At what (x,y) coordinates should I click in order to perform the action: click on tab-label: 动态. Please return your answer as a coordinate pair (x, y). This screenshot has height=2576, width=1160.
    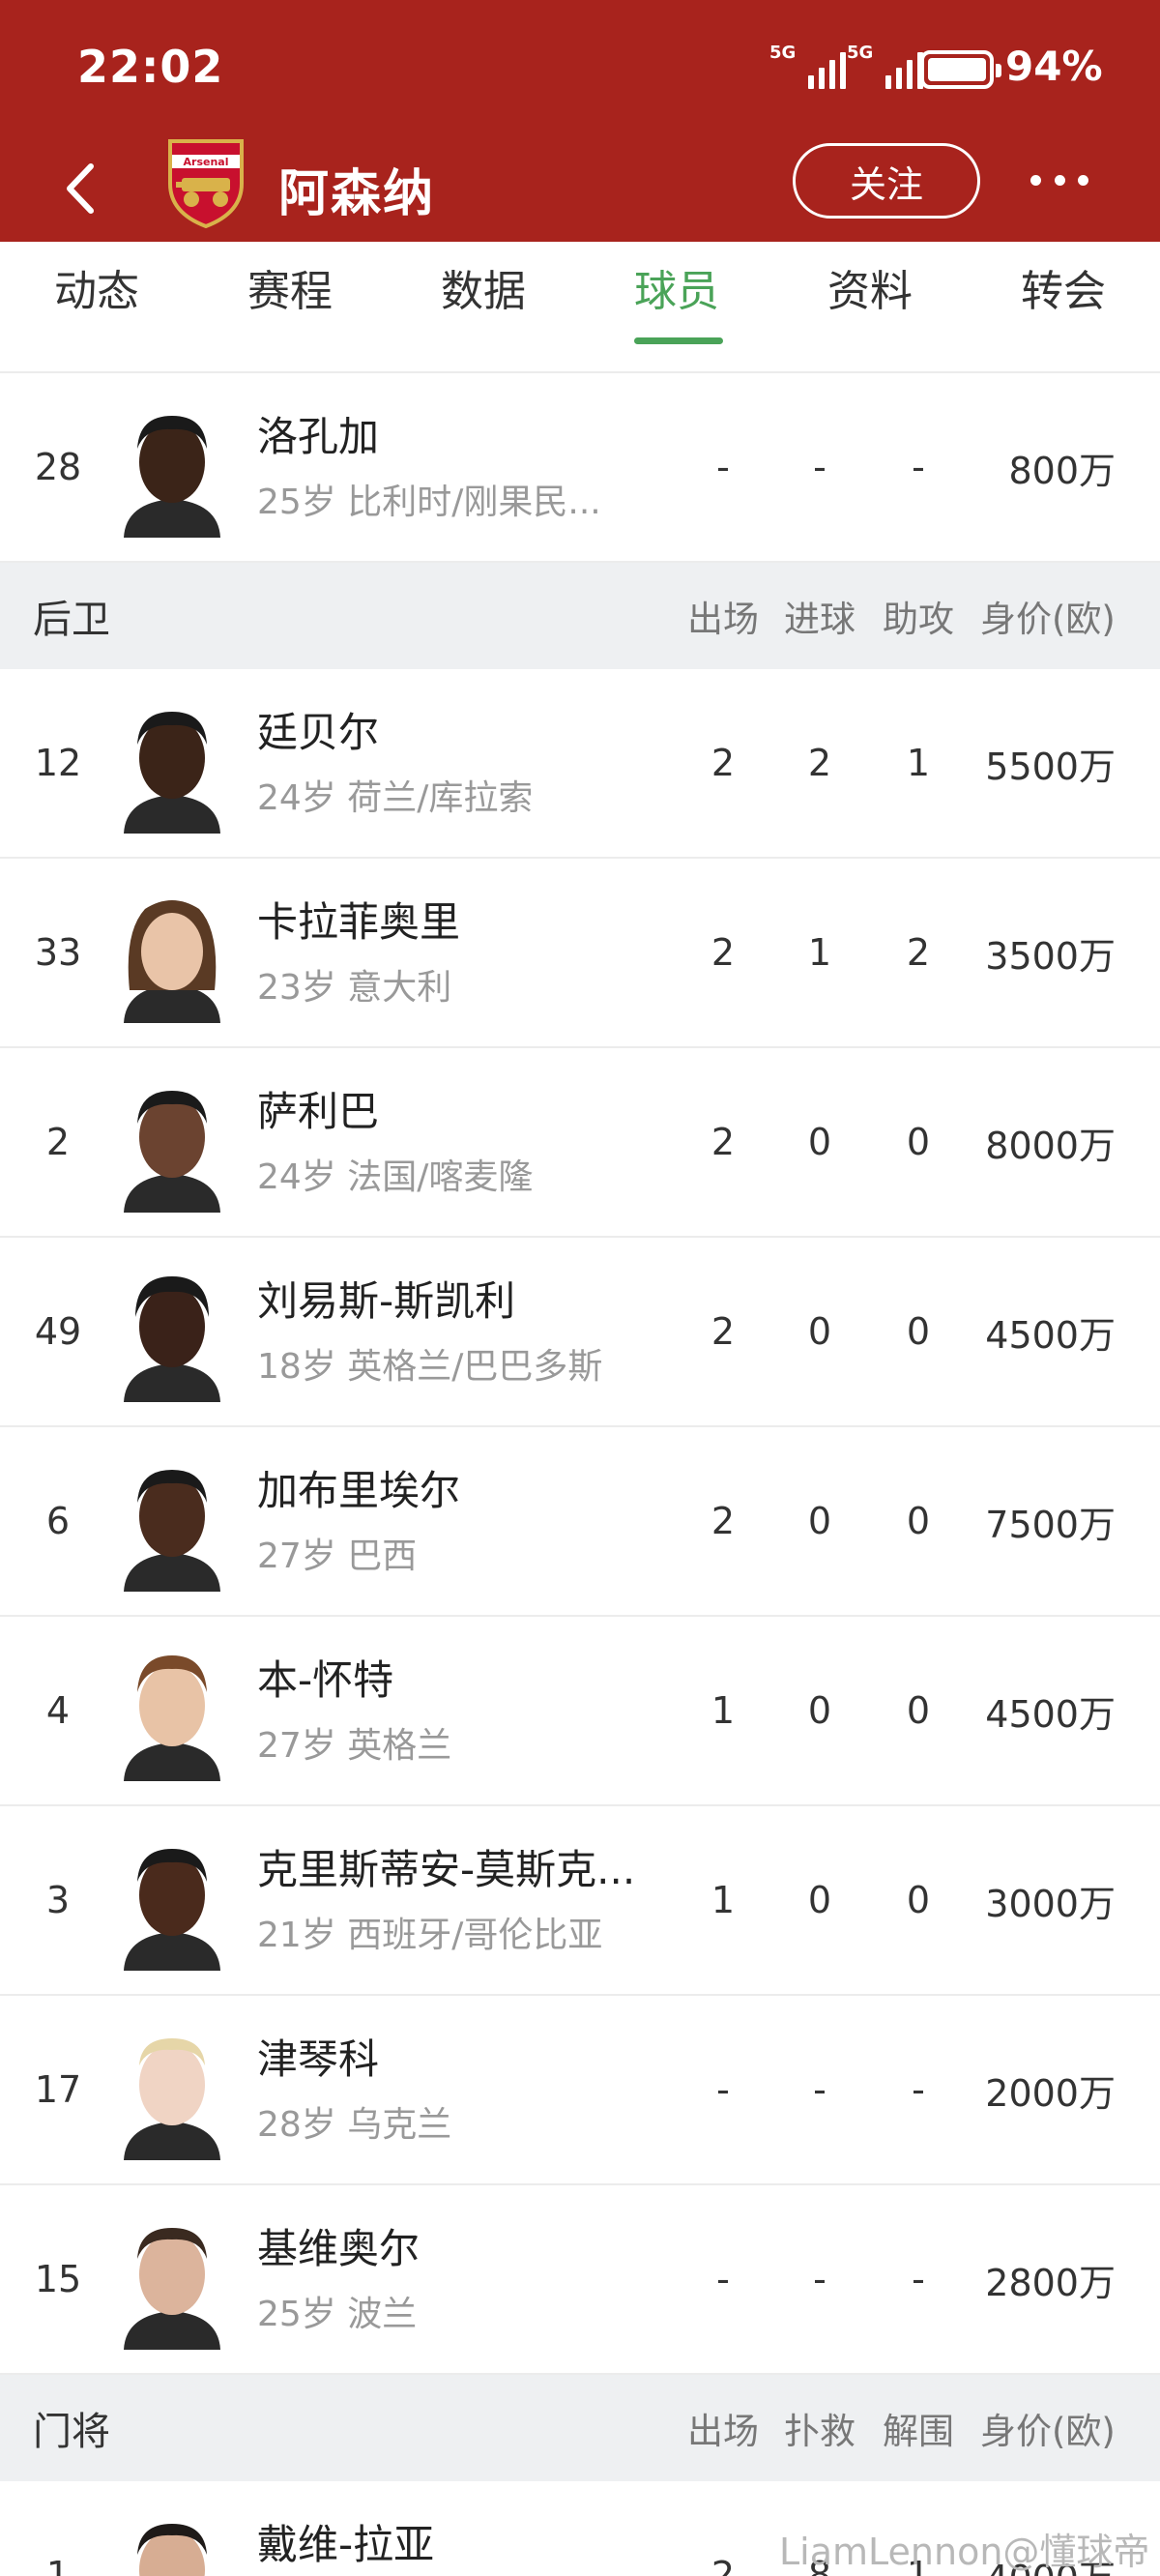
    Looking at the image, I should click on (96, 291).